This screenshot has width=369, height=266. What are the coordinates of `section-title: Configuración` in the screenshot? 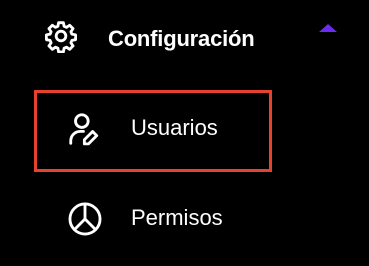 It's located at (181, 38).